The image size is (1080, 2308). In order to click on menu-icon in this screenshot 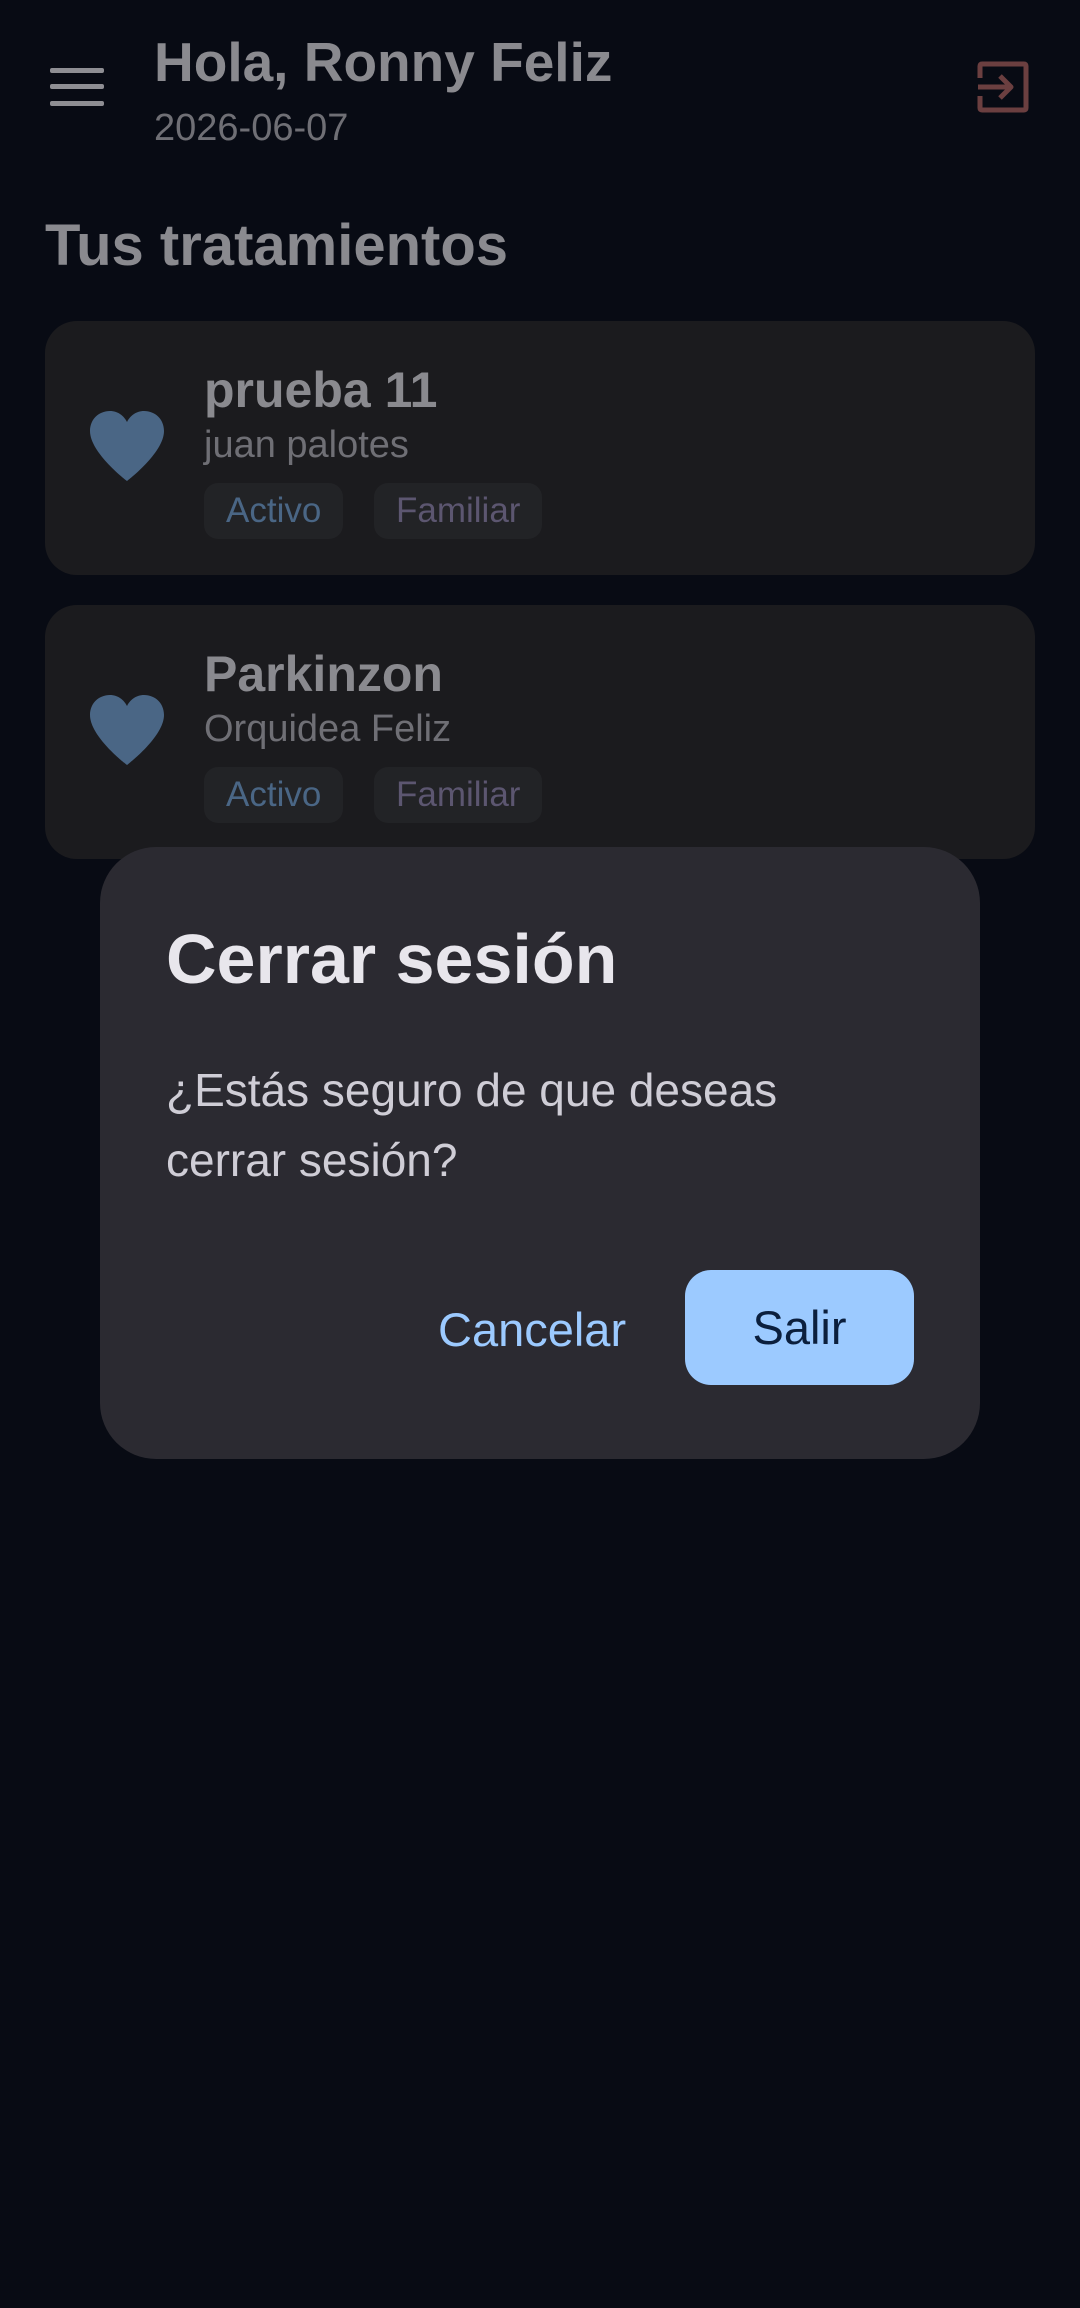, I will do `click(77, 87)`.